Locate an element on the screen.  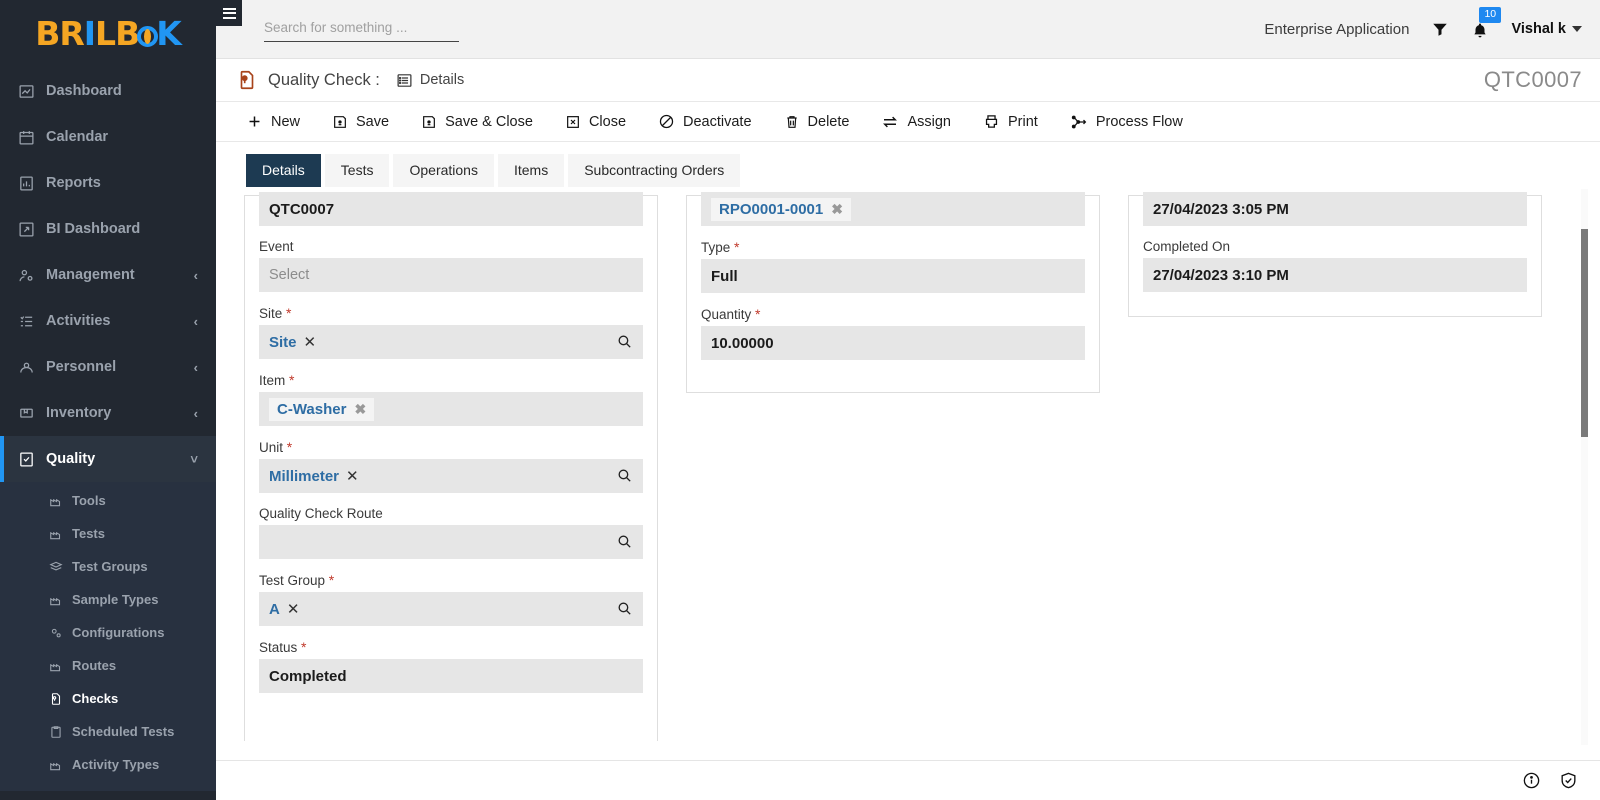
field-label: Quantity * is located at coordinates (731, 314).